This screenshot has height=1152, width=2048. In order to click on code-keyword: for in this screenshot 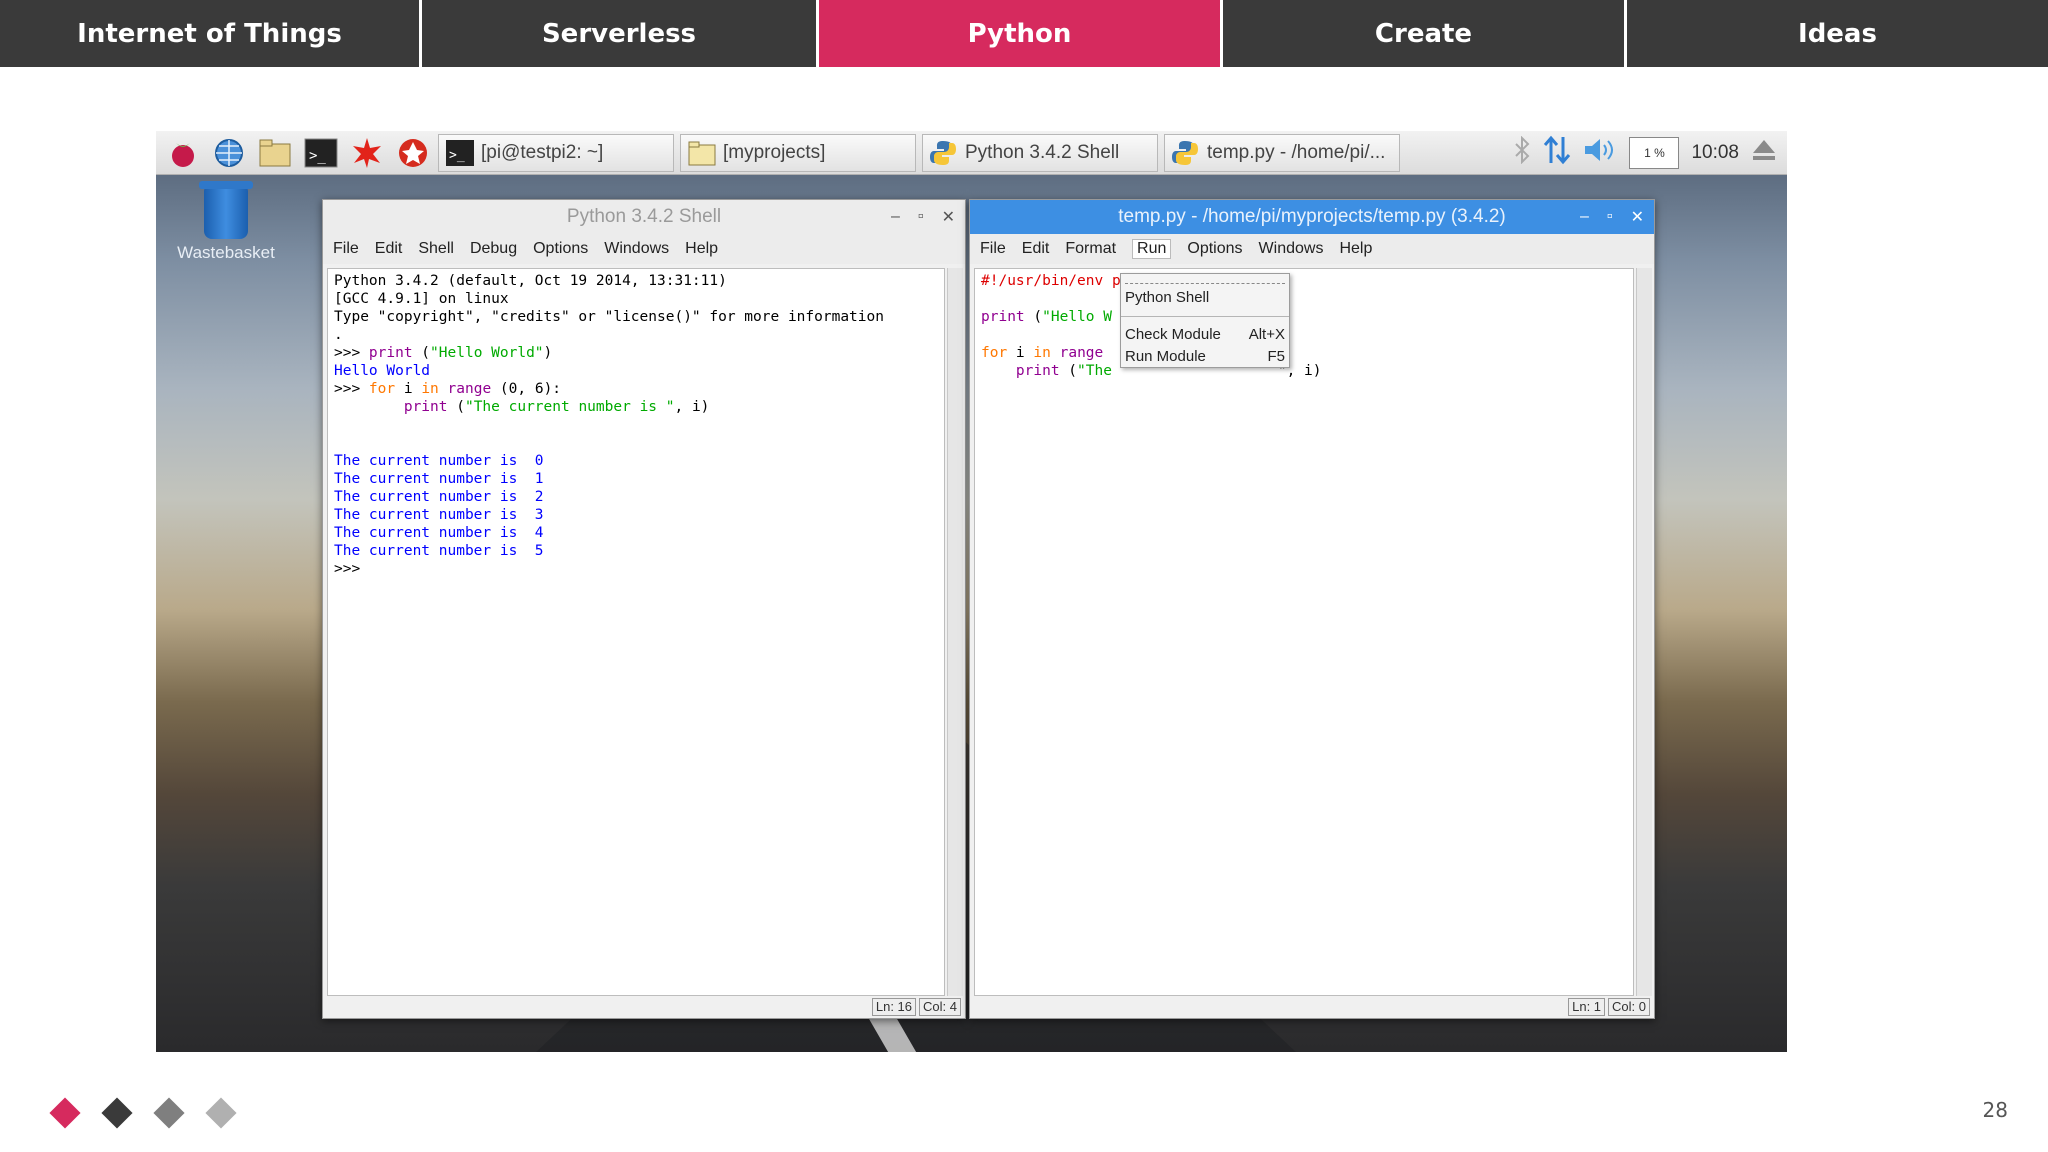, I will do `click(382, 389)`.